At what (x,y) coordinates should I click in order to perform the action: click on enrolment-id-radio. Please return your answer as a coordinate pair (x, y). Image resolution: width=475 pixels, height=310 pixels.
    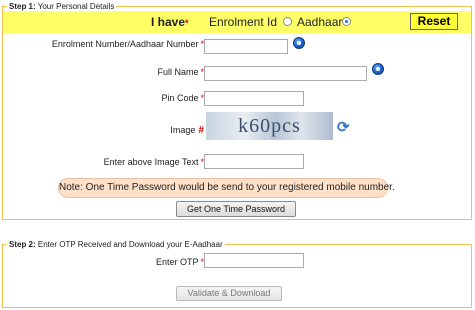
    Looking at the image, I should click on (287, 21).